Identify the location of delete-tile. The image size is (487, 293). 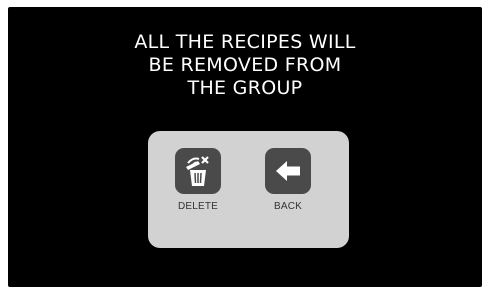
(198, 171).